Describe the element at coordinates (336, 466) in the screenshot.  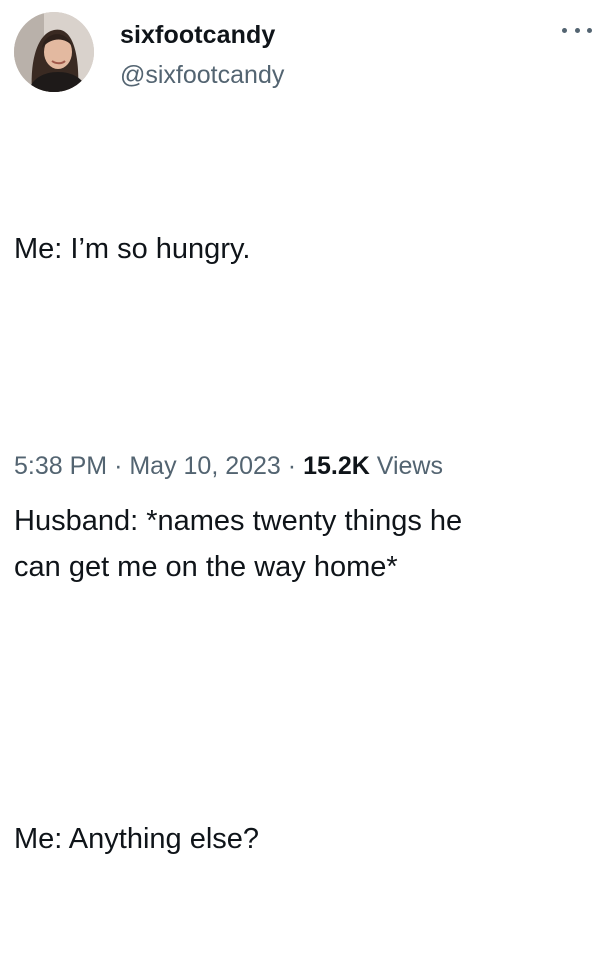
I see `views-count: 15.2K` at that location.